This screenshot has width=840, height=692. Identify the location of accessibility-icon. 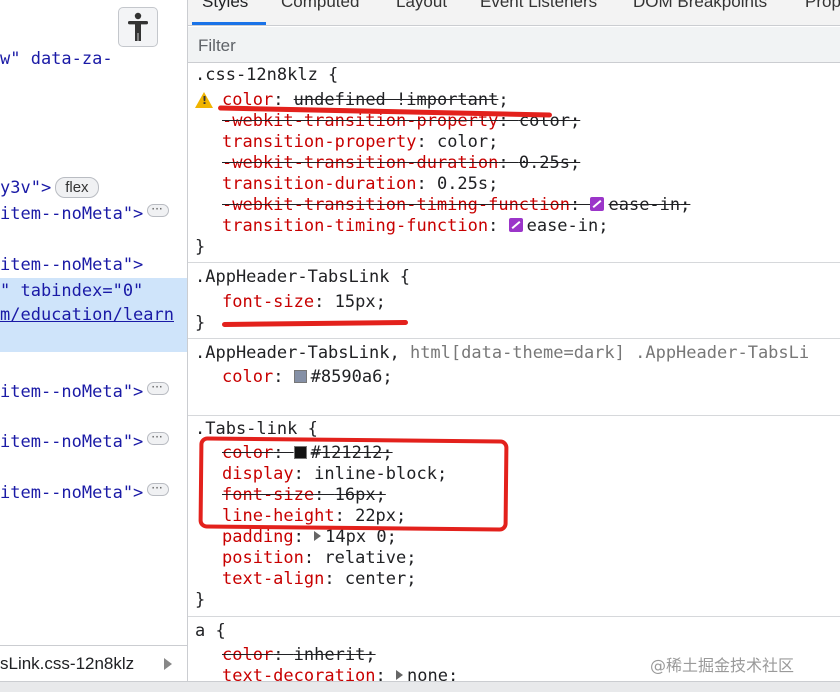
(138, 26).